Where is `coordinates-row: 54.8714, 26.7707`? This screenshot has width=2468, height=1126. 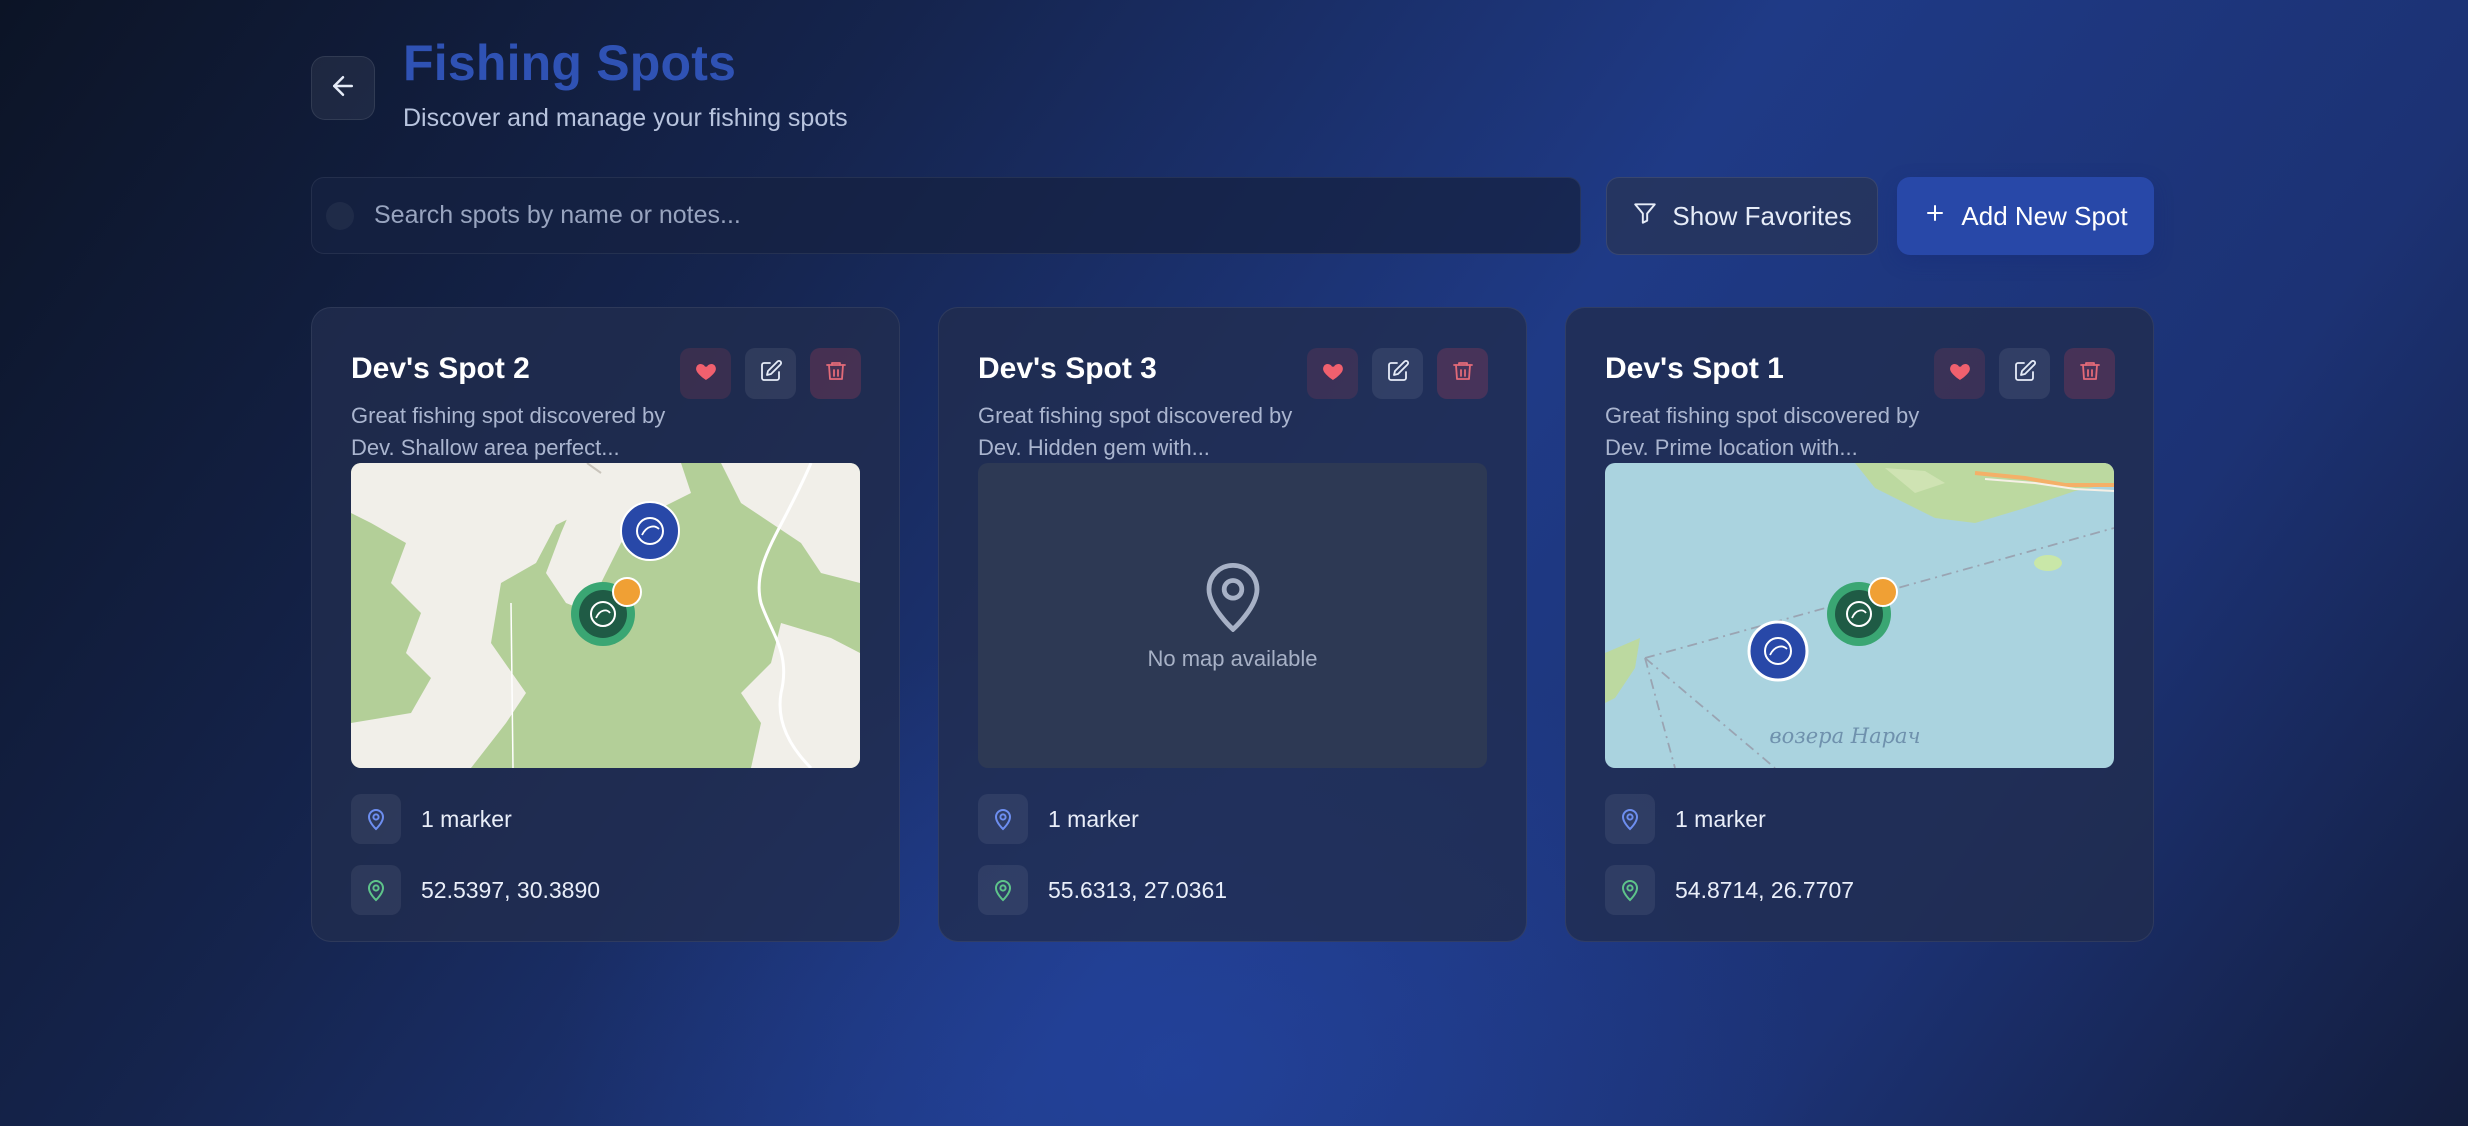 coordinates-row: 54.8714, 26.7707 is located at coordinates (1729, 890).